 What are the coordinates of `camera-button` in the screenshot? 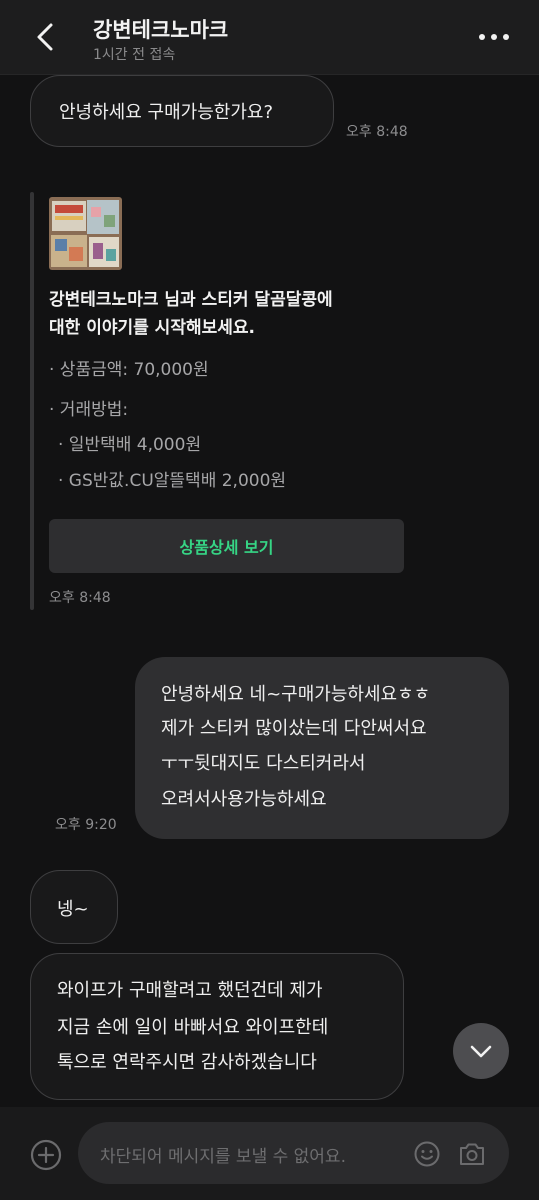 It's located at (472, 1154).